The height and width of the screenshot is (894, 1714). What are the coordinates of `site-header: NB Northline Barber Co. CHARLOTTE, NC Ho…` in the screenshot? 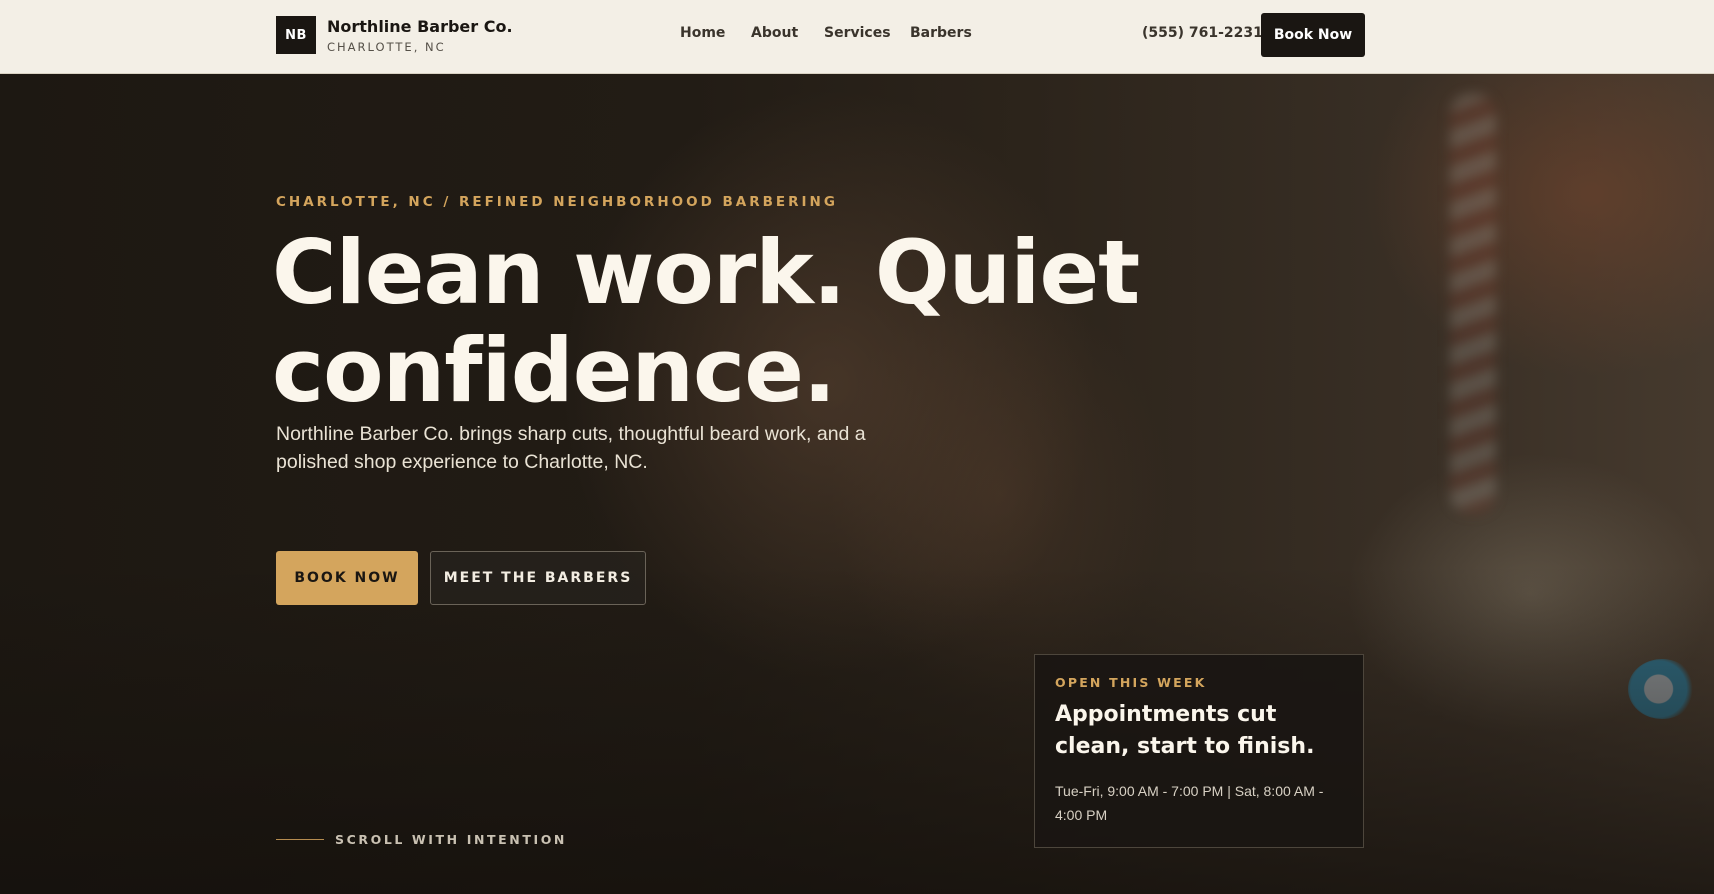 It's located at (857, 37).